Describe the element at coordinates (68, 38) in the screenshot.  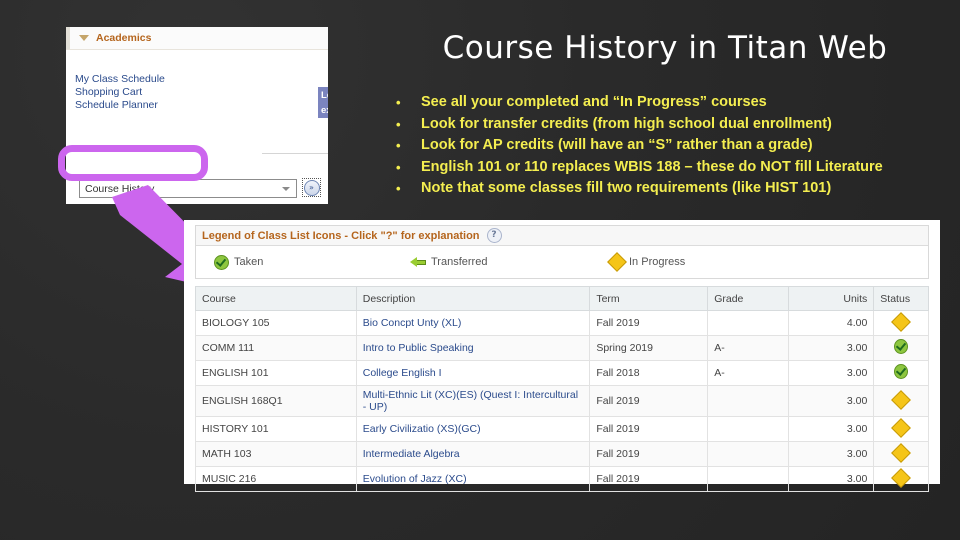
I see `panel-side-tab` at that location.